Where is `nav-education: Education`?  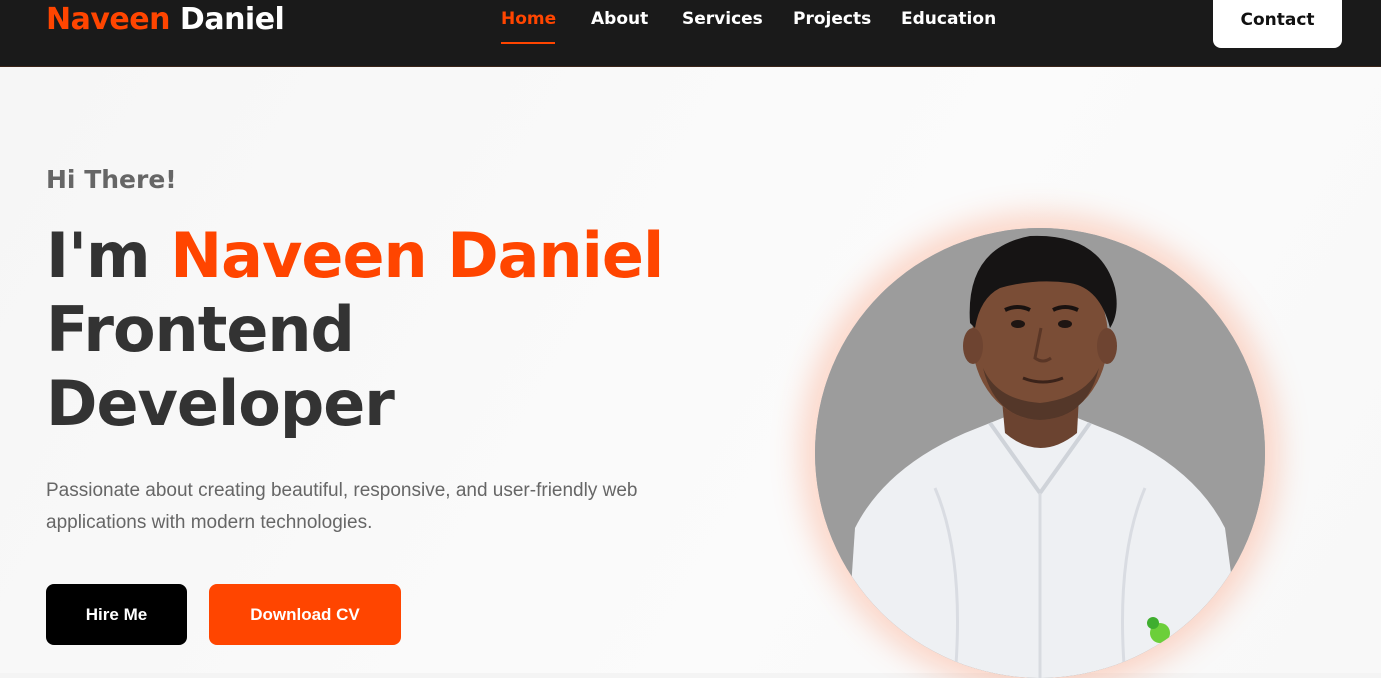
nav-education: Education is located at coordinates (948, 19).